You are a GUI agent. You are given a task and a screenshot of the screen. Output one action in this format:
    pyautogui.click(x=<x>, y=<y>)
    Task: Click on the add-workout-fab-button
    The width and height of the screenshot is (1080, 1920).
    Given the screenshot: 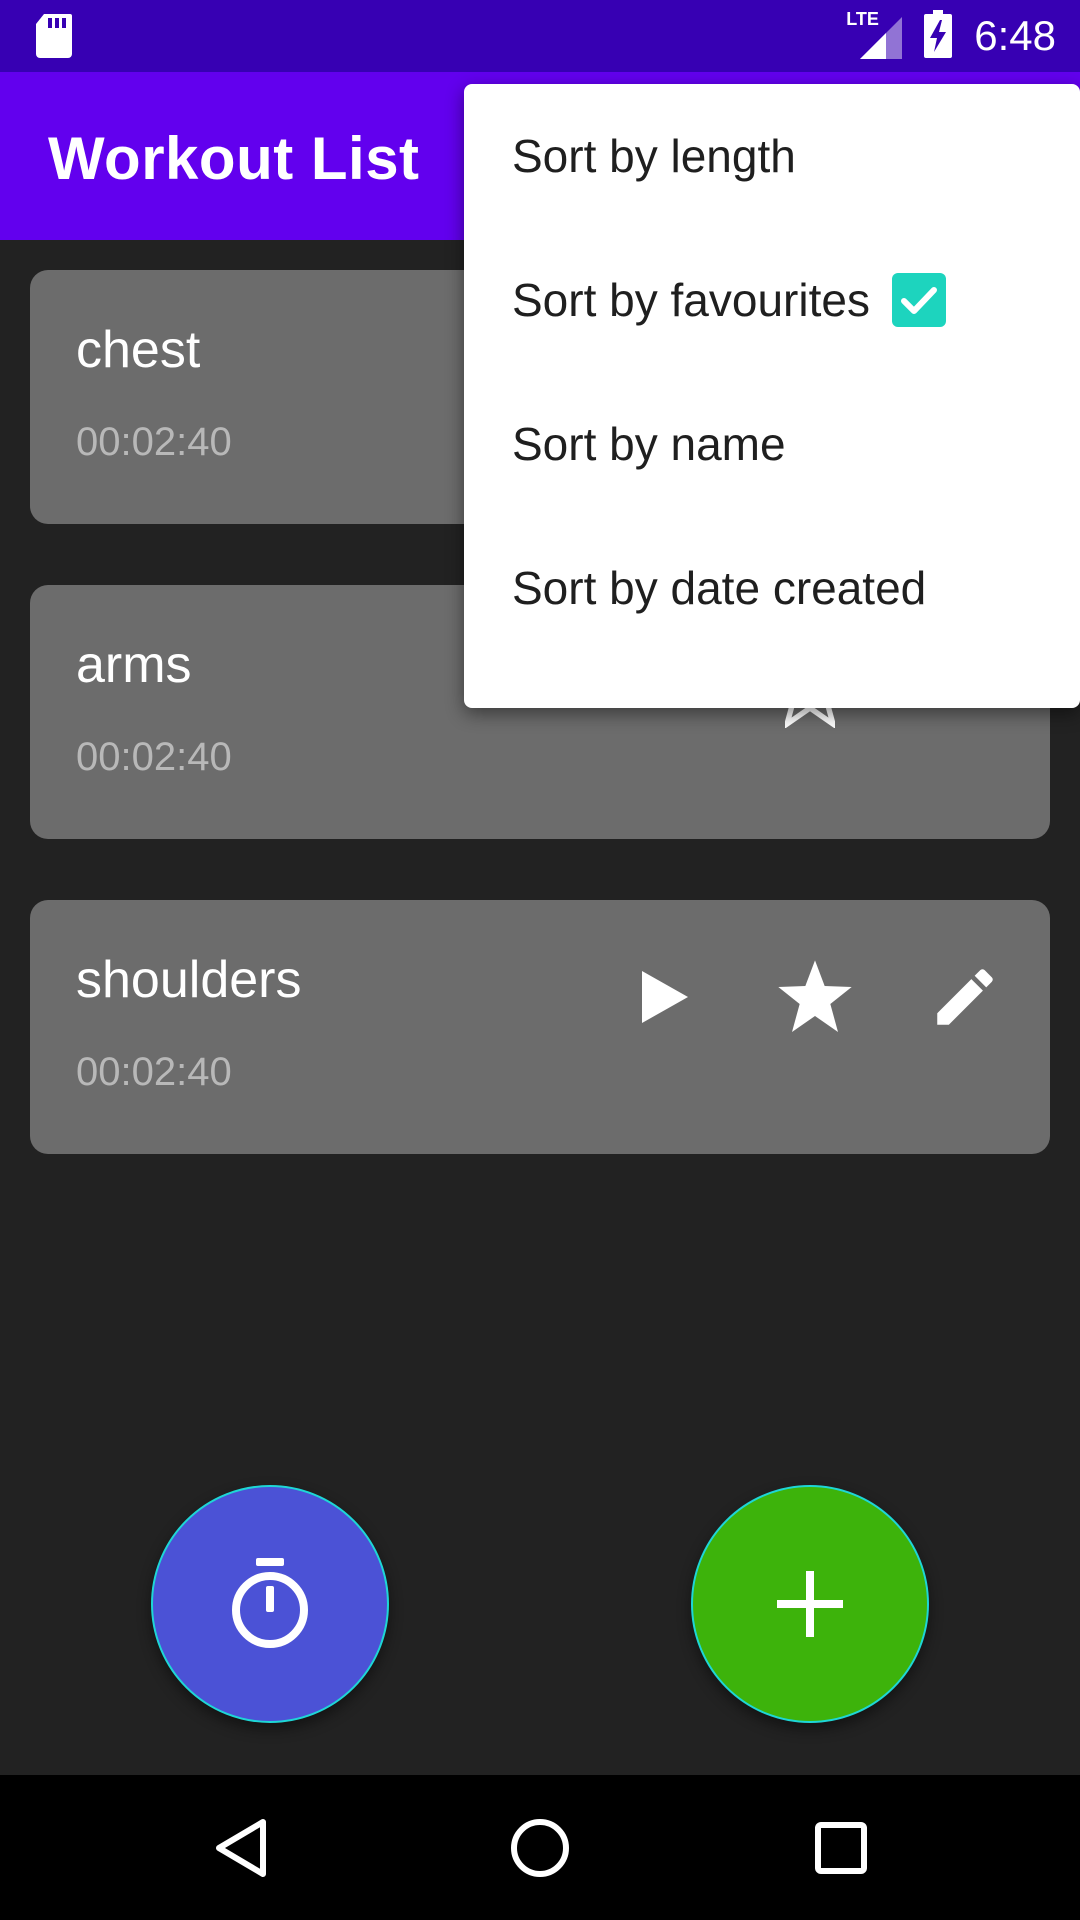 What is the action you would take?
    pyautogui.click(x=810, y=1604)
    